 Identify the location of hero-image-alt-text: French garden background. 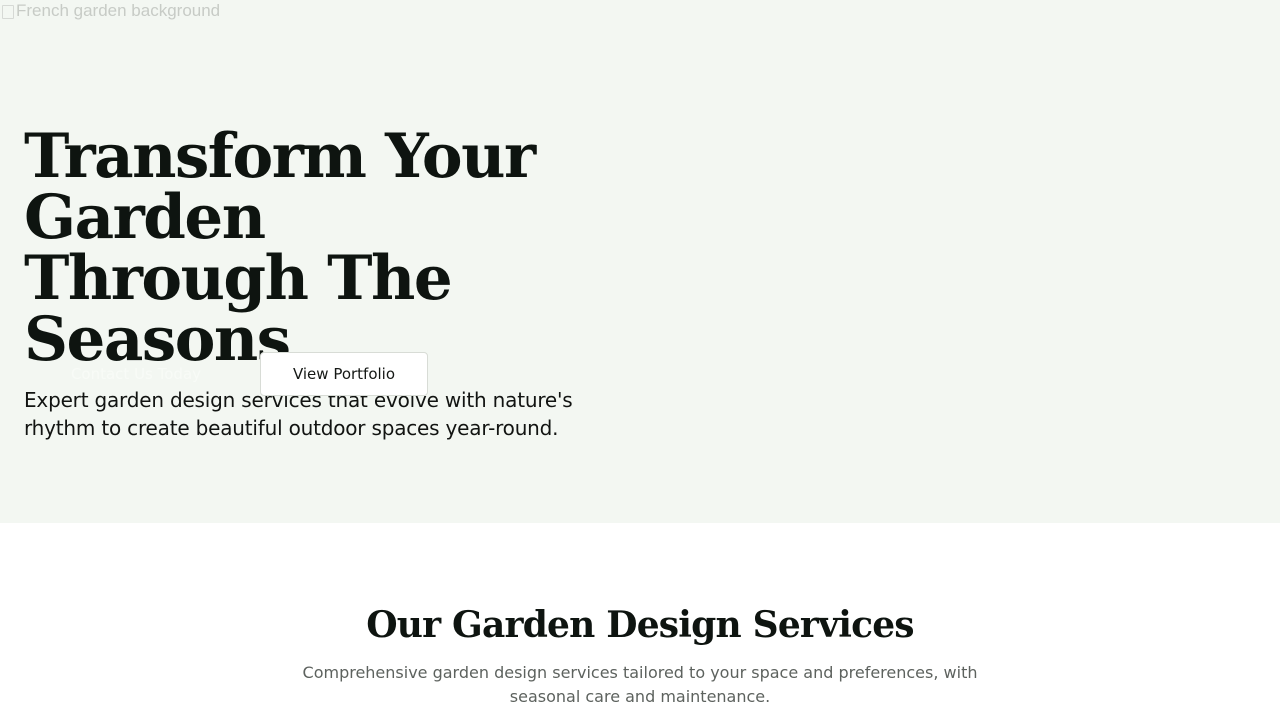
(118, 10).